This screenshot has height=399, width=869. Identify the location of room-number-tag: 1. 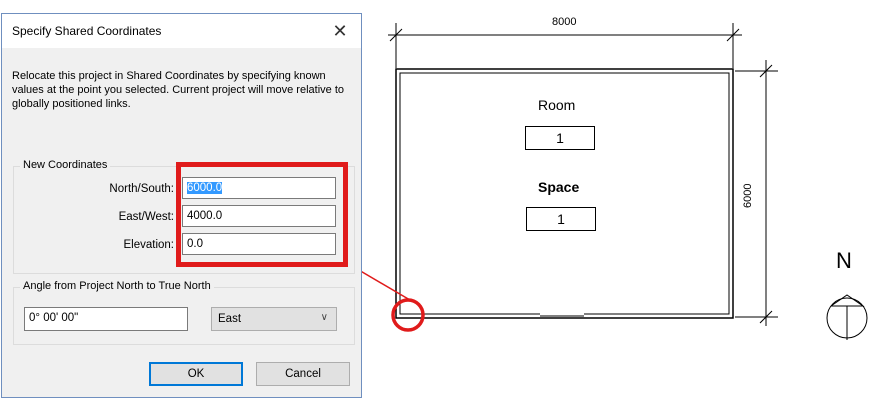
(560, 138).